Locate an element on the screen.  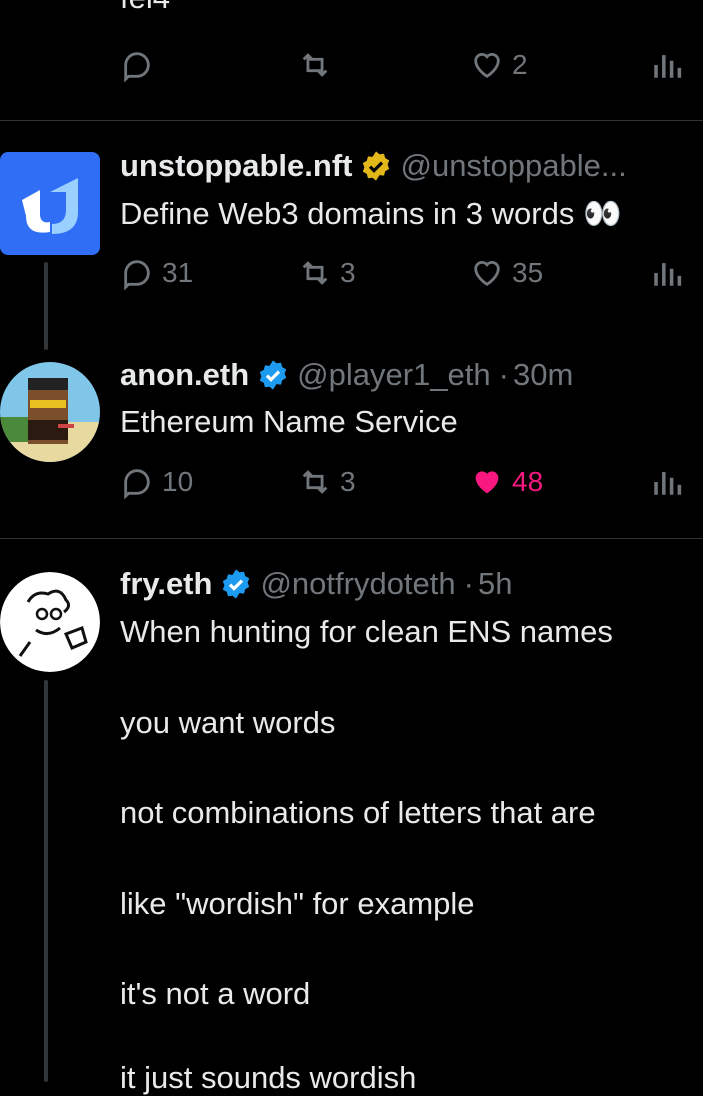
display-name: unstoppable.nft is located at coordinates (236, 166).